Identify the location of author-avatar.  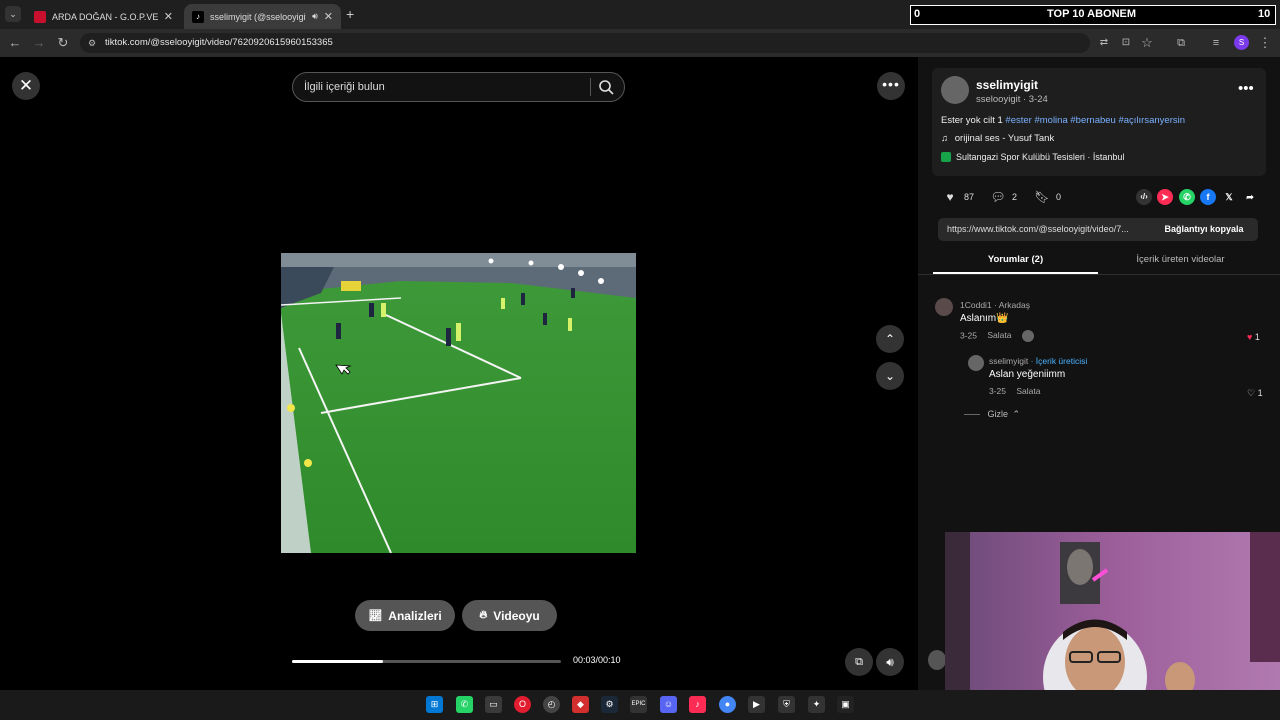
(955, 90).